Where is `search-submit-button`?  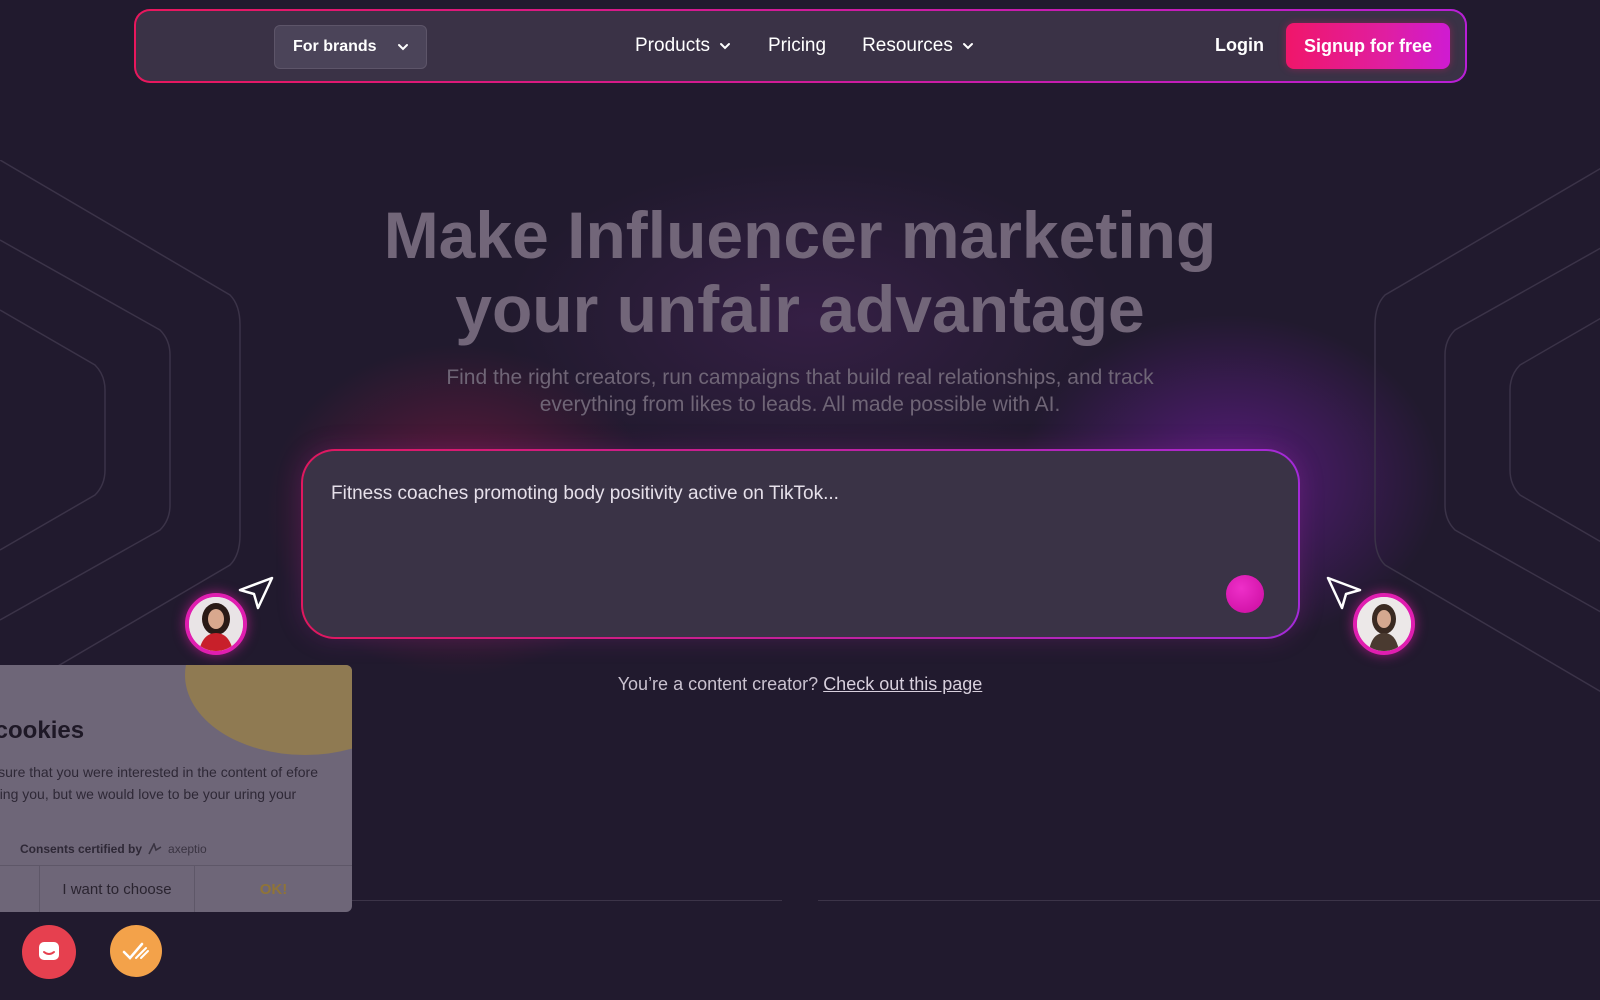 search-submit-button is located at coordinates (1245, 594).